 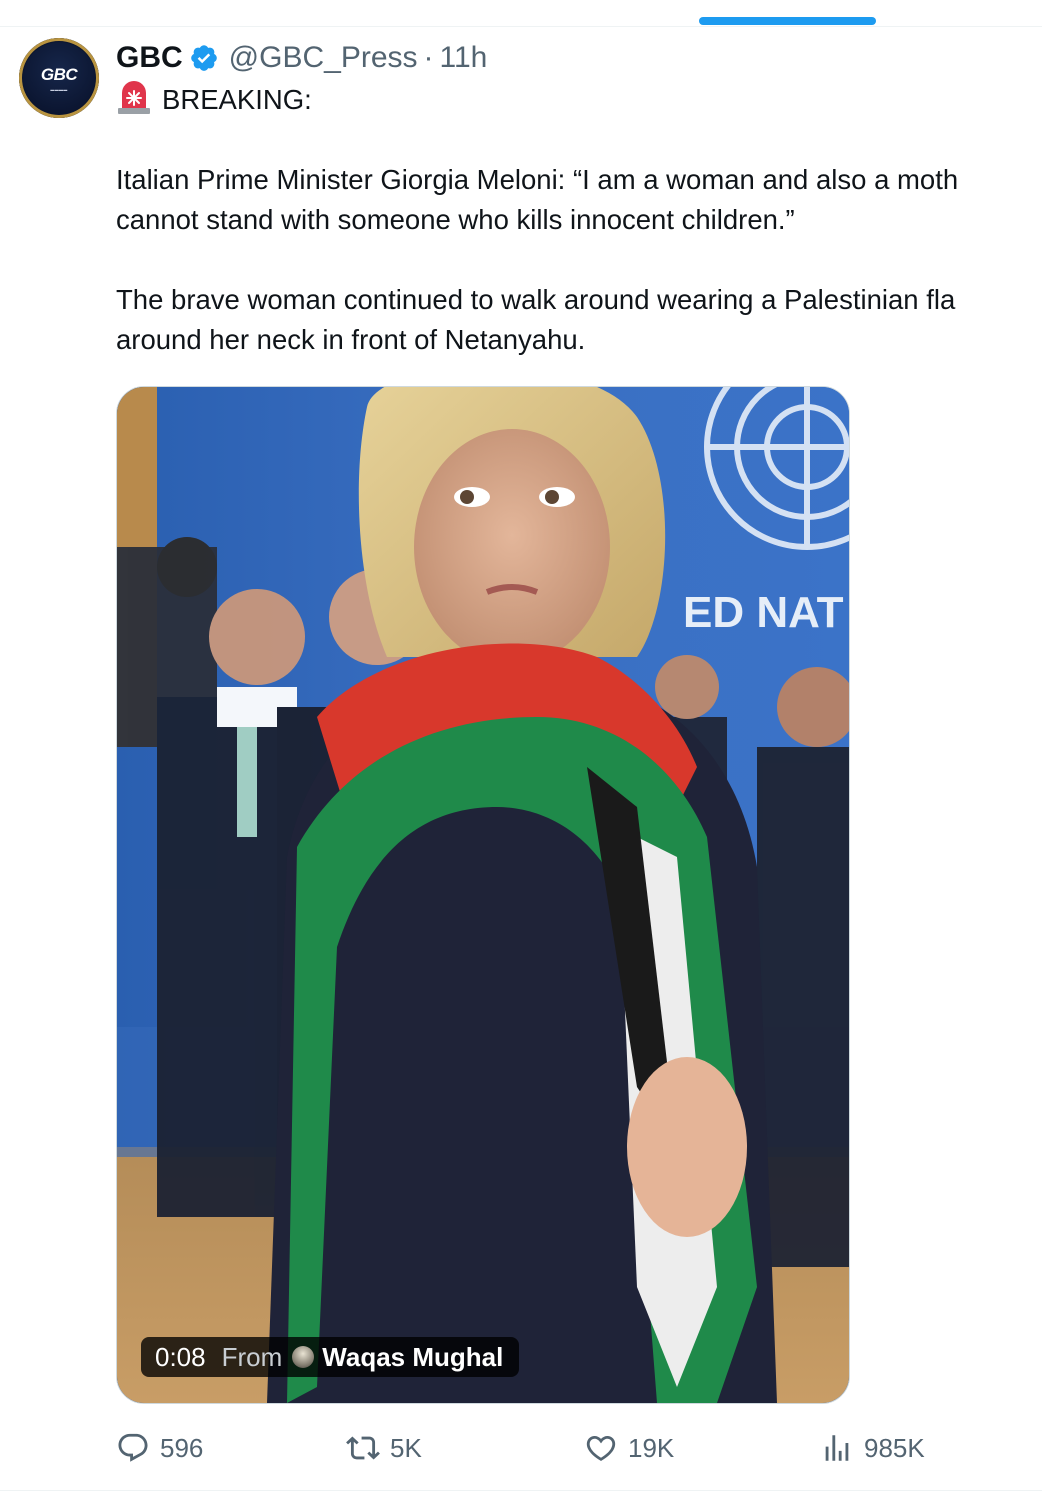 I want to click on scroll-indicator, so click(x=787, y=21).